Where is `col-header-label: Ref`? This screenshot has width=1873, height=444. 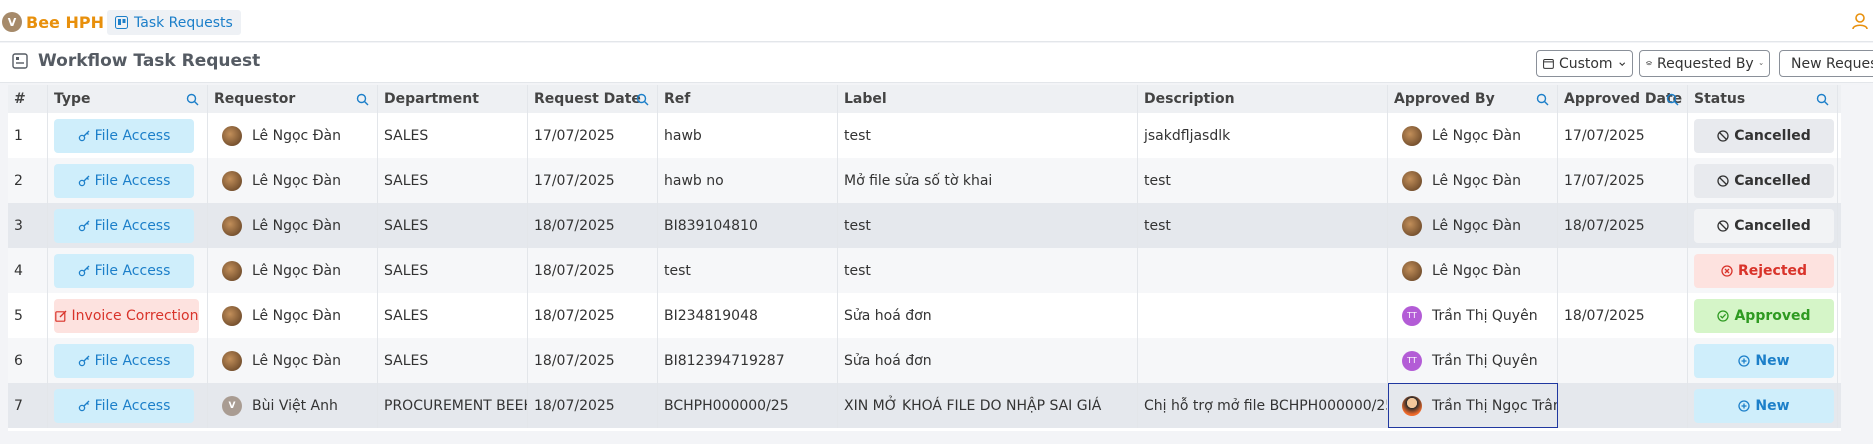 col-header-label: Ref is located at coordinates (677, 99).